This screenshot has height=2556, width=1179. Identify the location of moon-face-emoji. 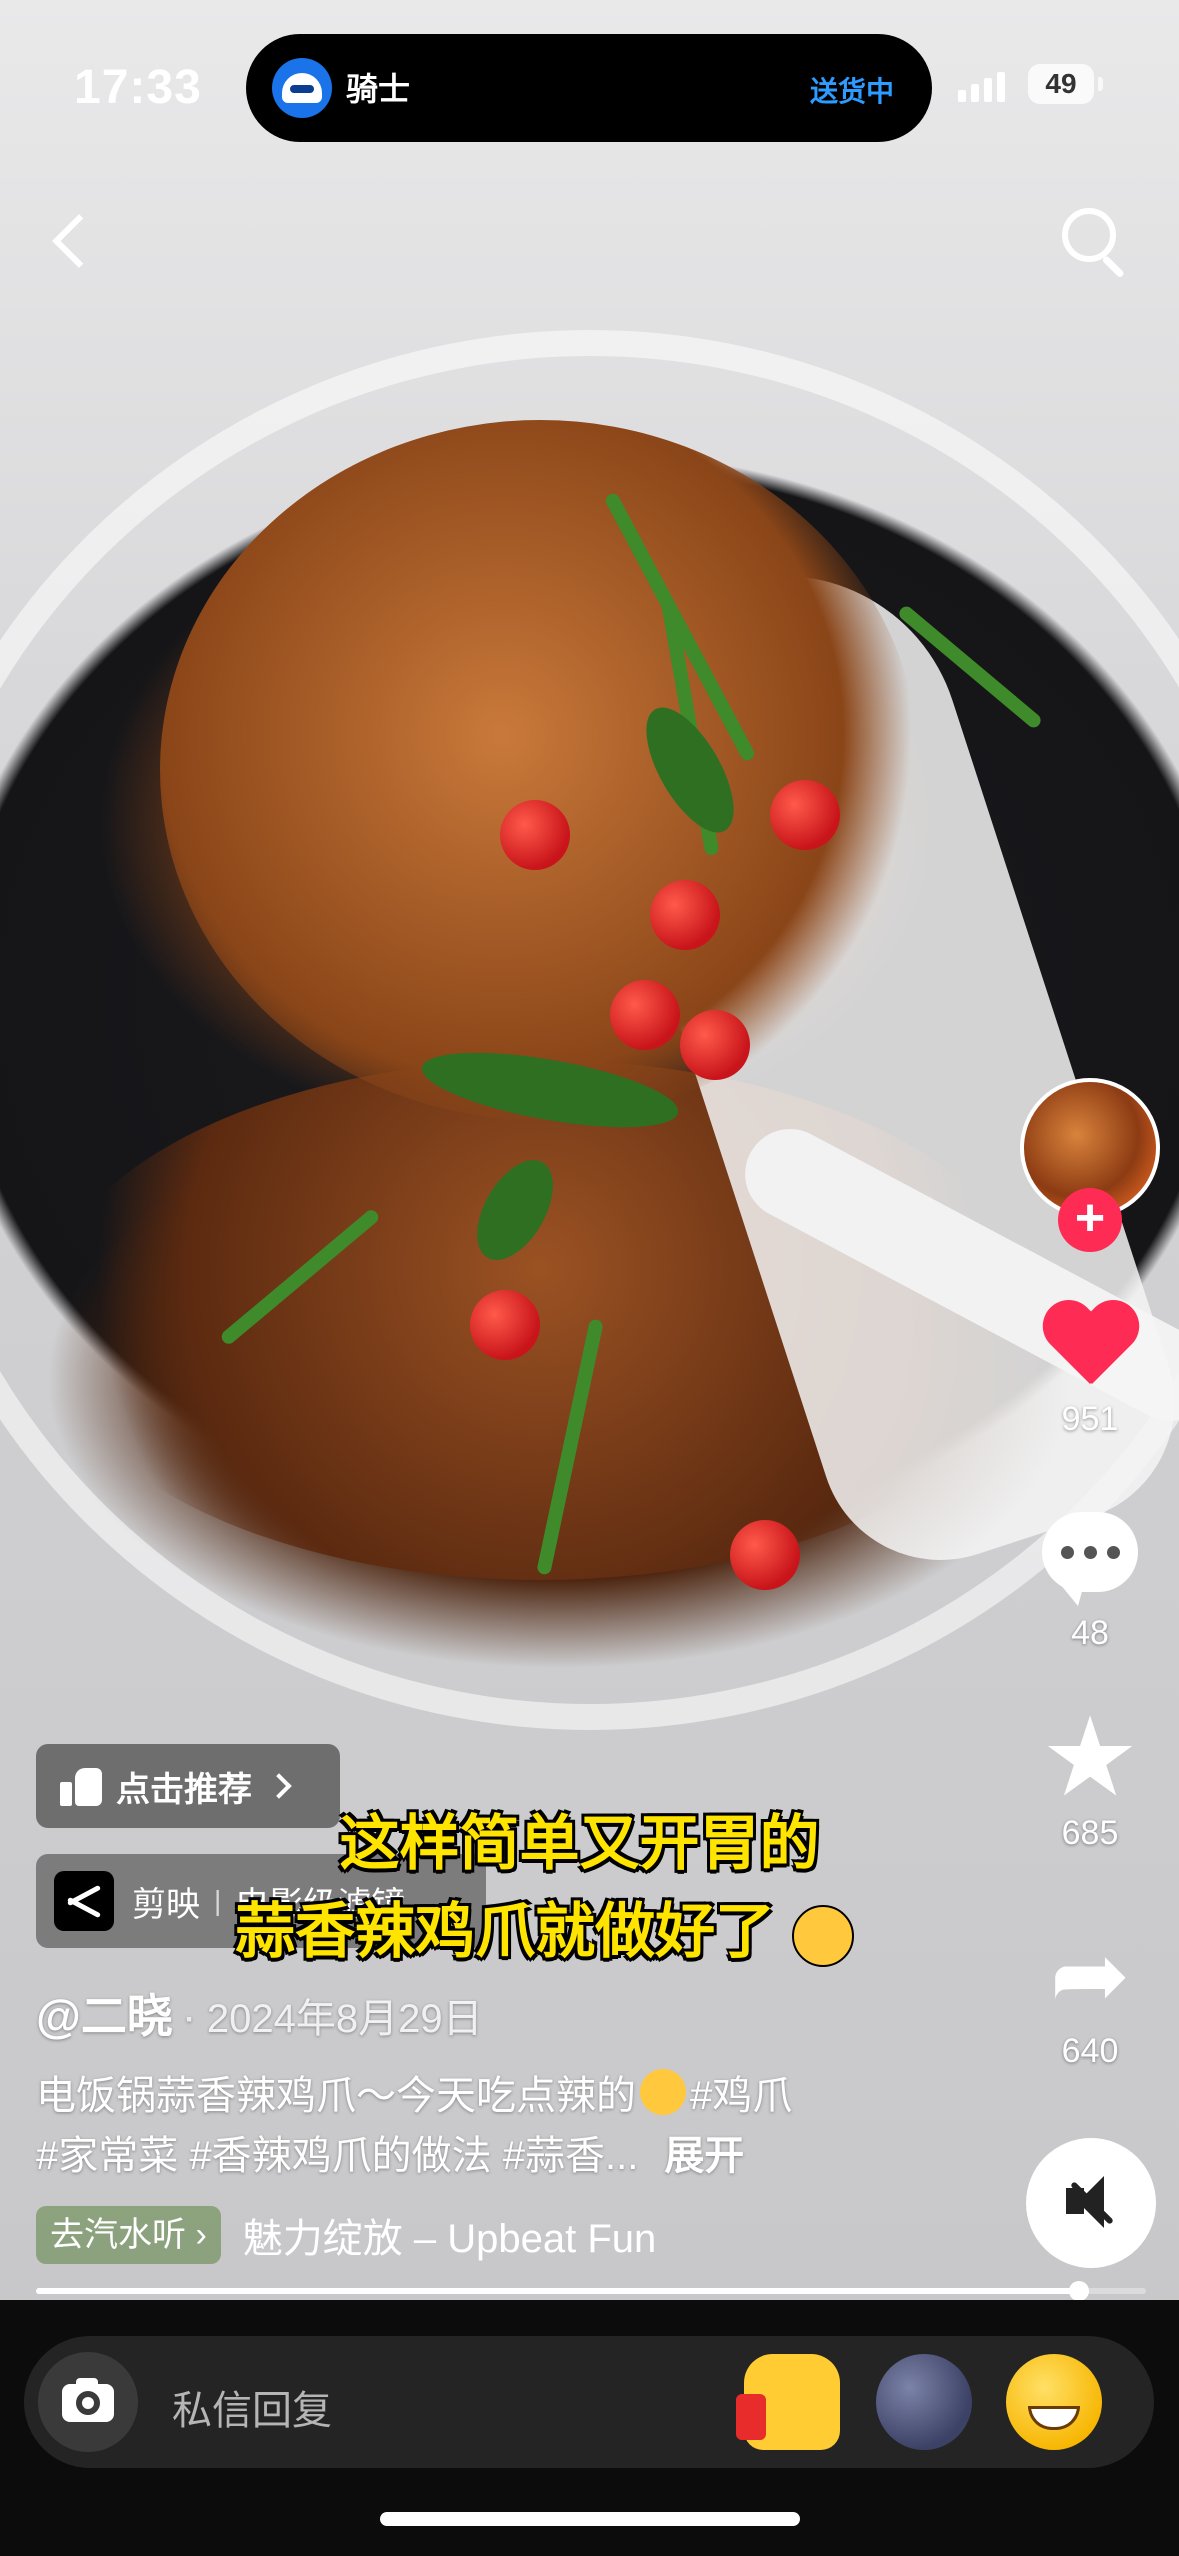
(924, 2402).